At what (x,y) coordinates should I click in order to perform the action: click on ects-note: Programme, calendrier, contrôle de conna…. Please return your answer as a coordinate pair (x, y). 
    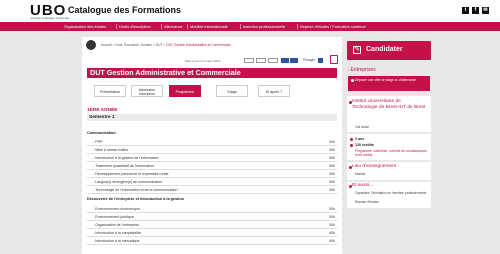
    Looking at the image, I should click on (391, 153).